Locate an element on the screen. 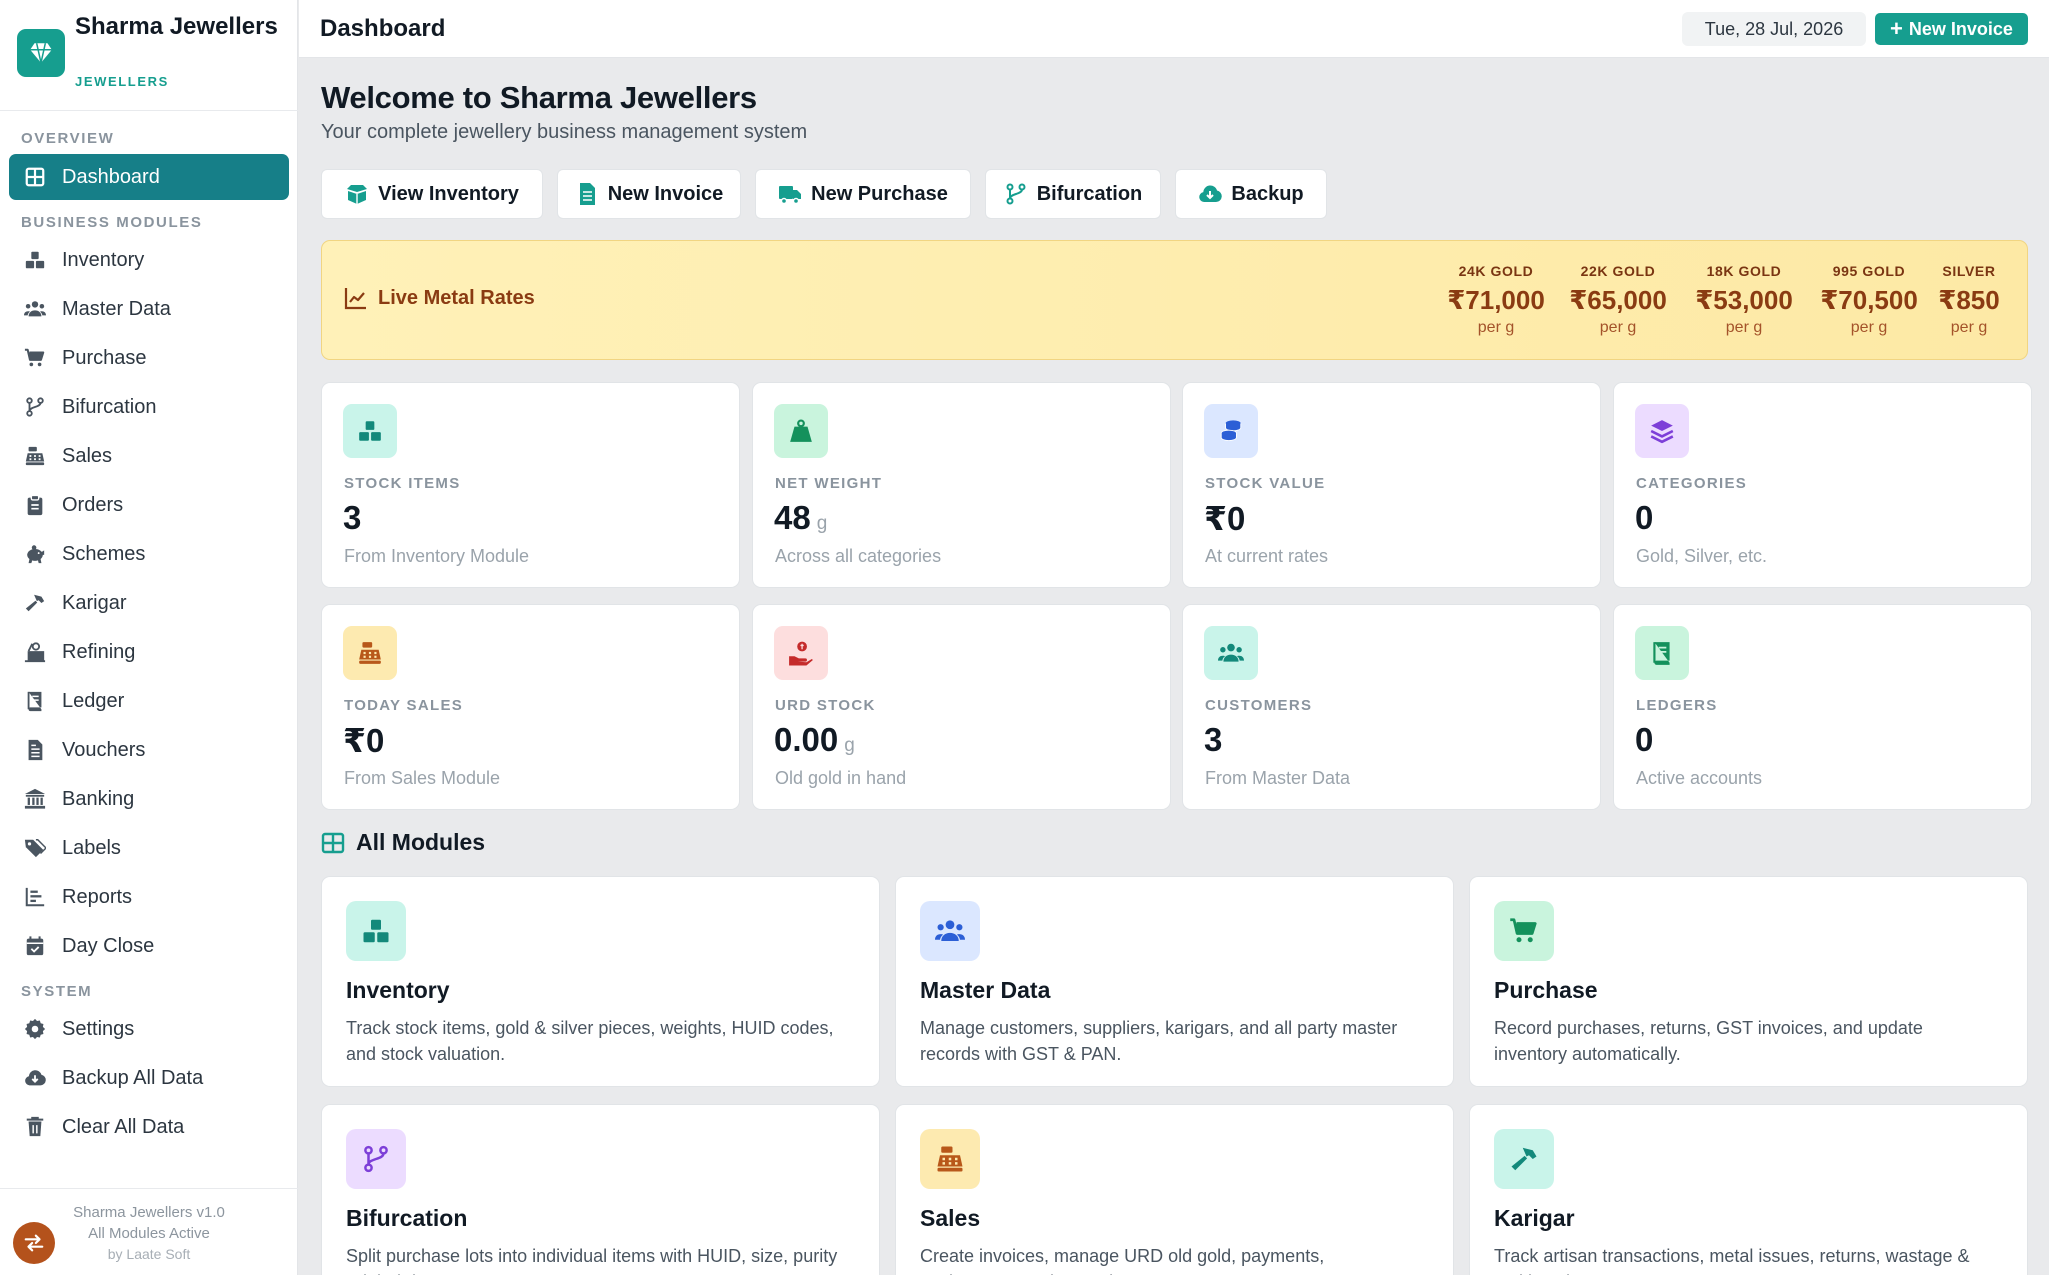 The width and height of the screenshot is (2049, 1275). rate-silver: SILVER ₹850 per g is located at coordinates (1969, 300).